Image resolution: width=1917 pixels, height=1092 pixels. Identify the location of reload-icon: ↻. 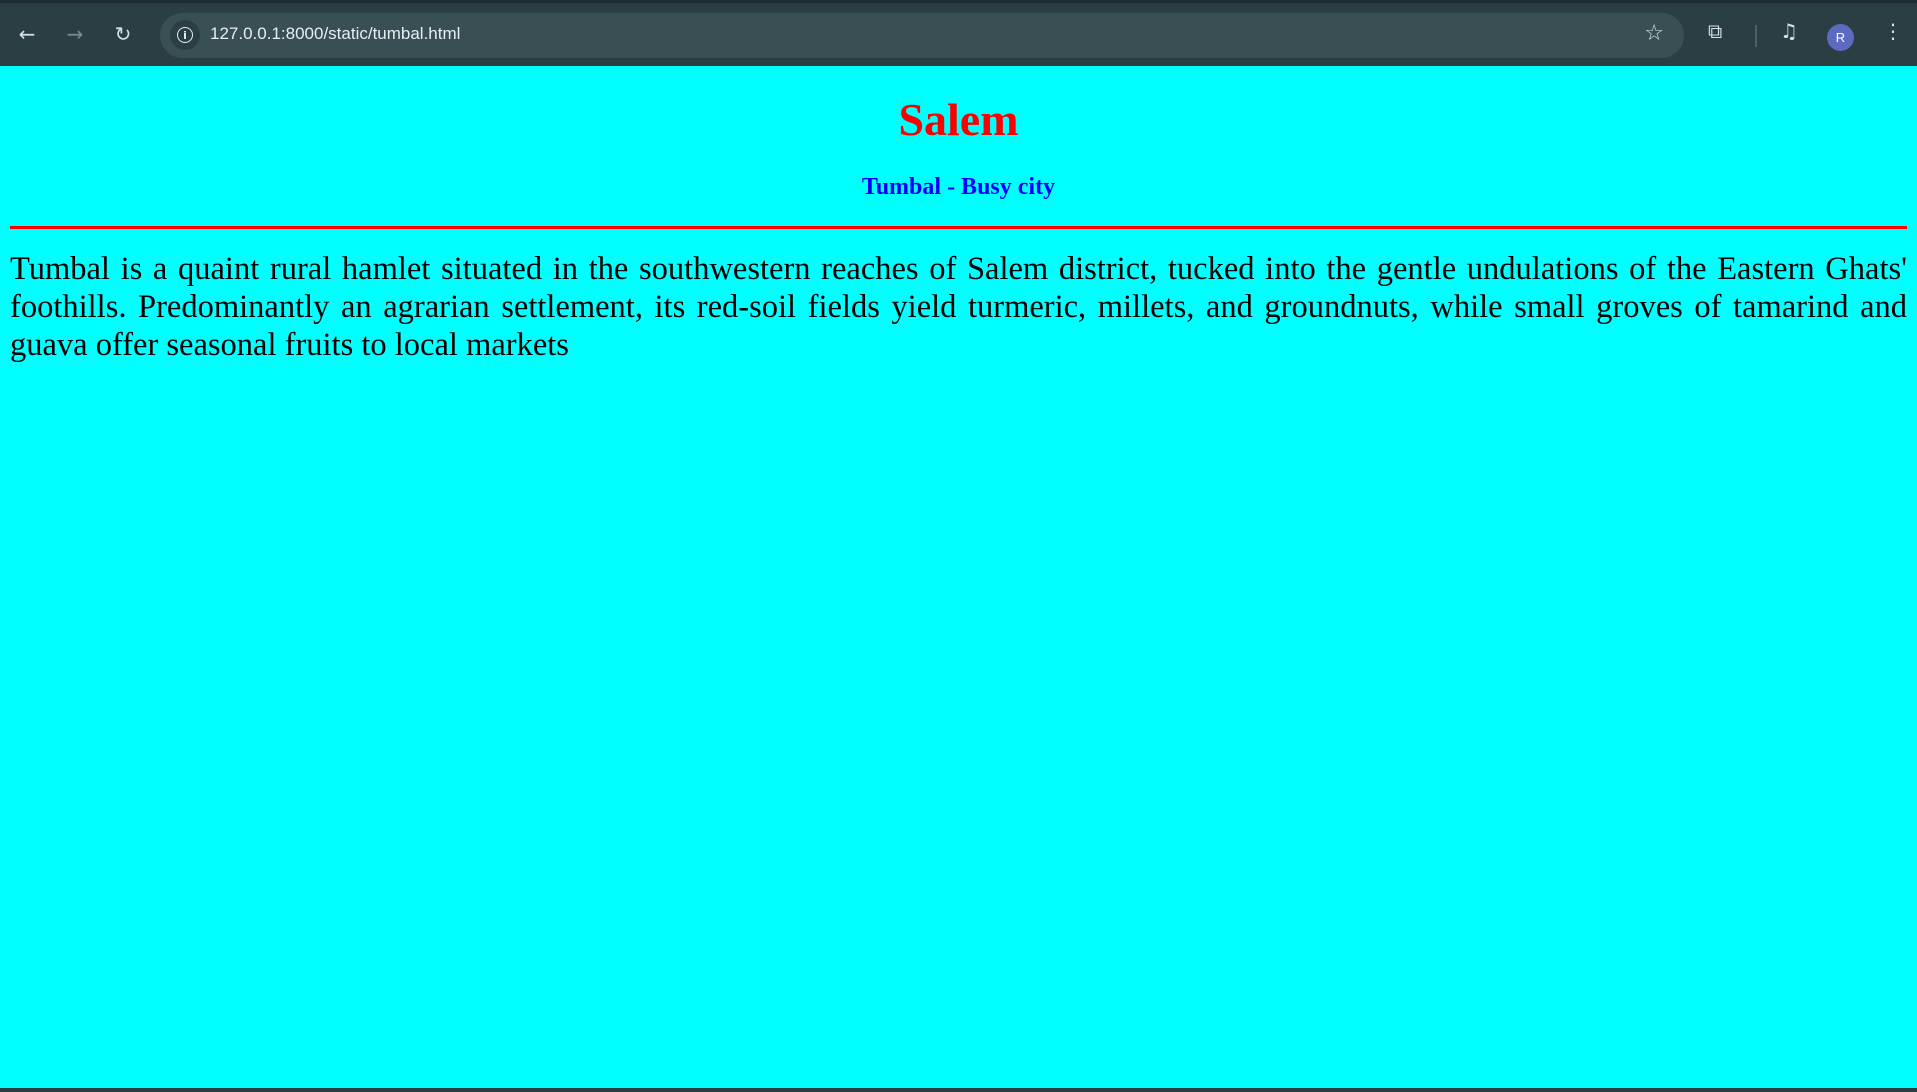
(123, 34).